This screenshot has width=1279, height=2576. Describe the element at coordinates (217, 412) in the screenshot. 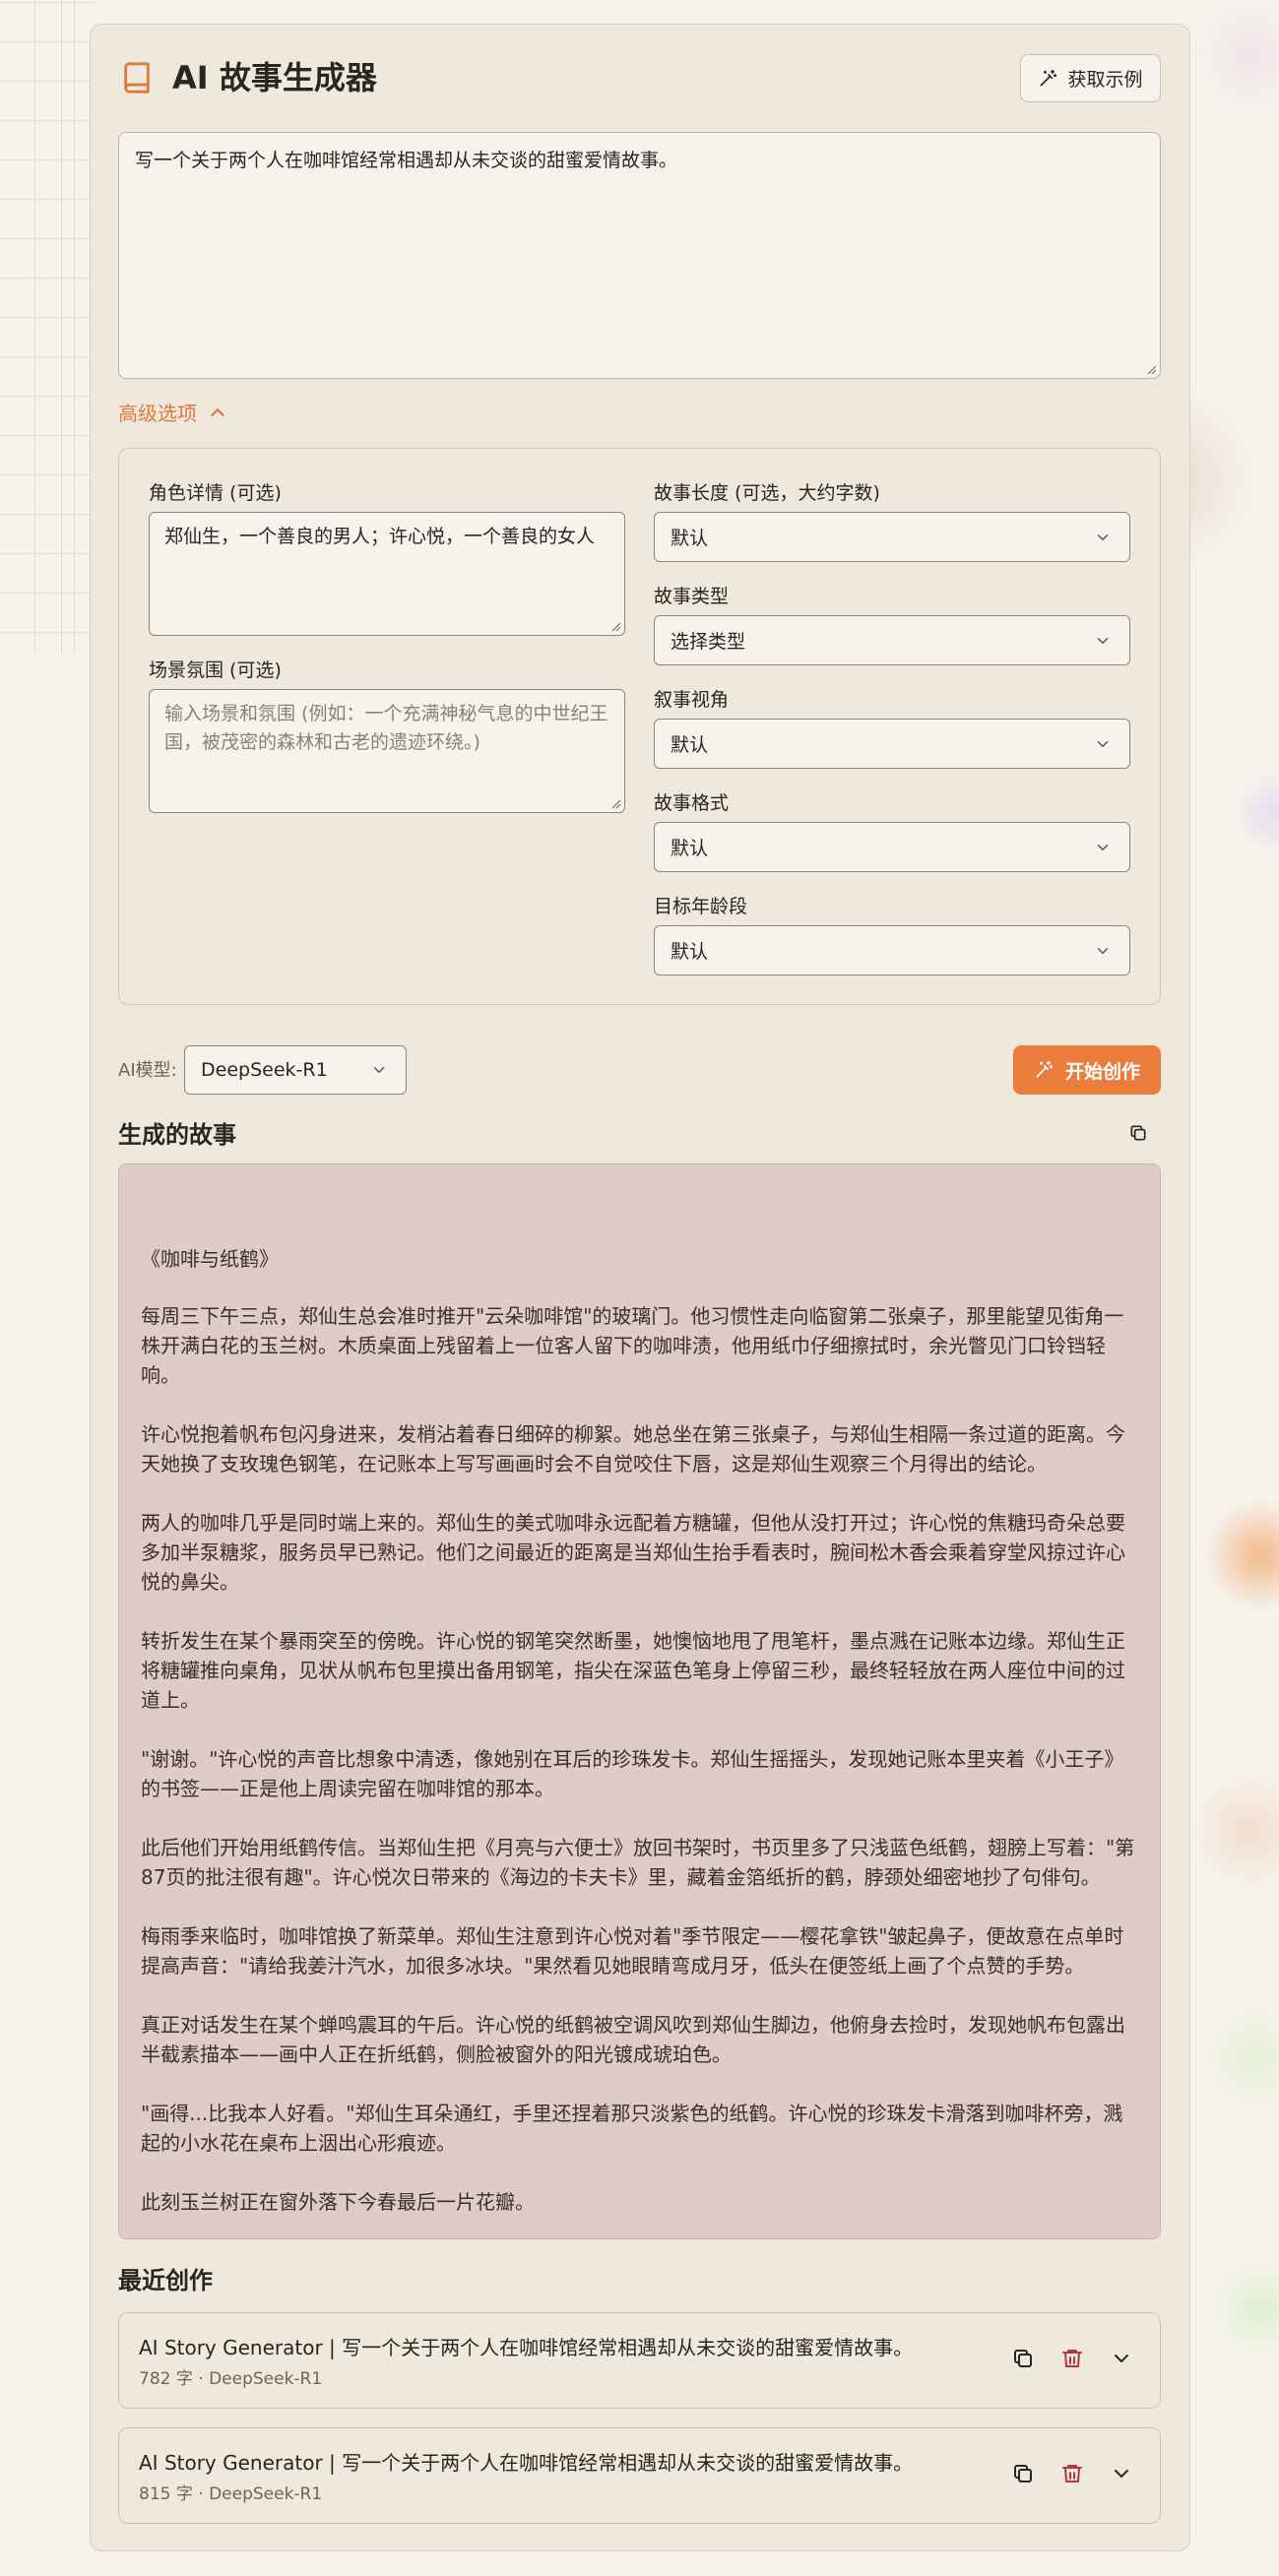

I see `chevron-up-icon` at that location.